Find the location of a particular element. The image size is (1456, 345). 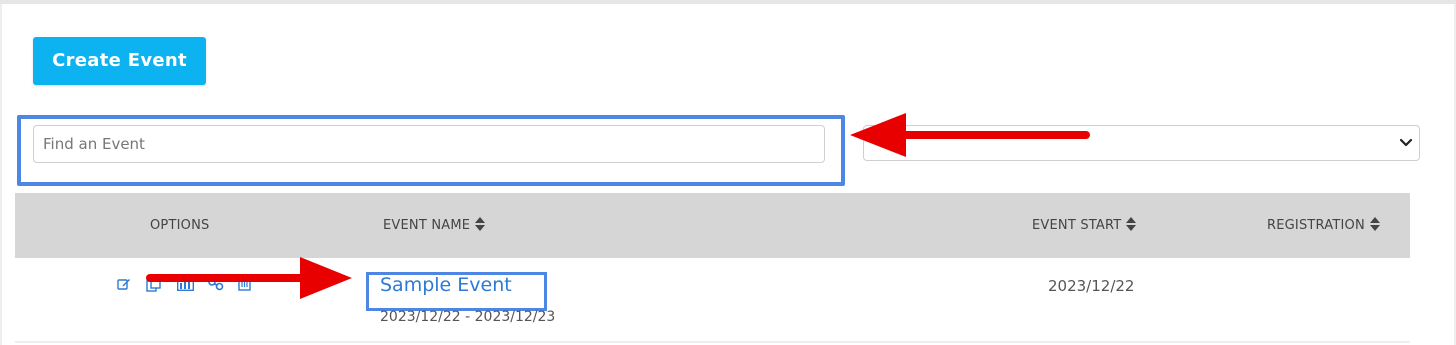

header-event-start: EVENT START is located at coordinates (1084, 225).